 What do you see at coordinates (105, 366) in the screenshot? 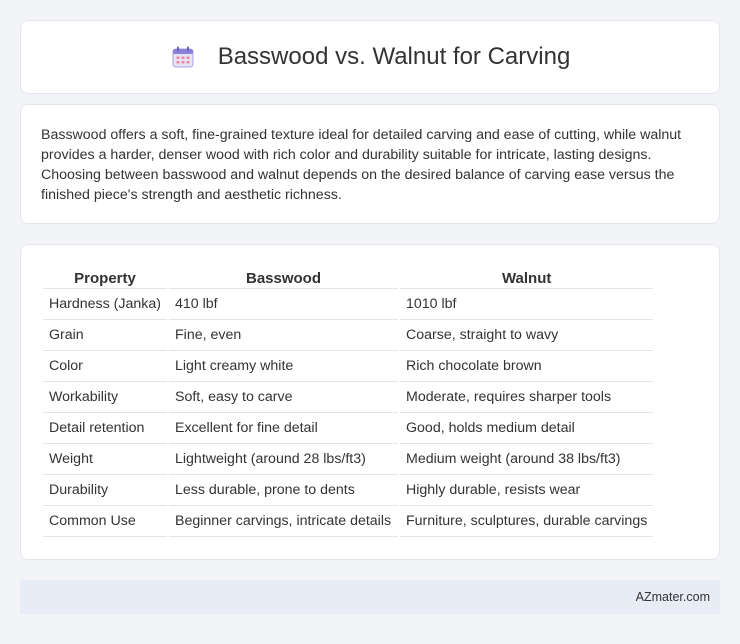
I see `table-cell-property: Color` at bounding box center [105, 366].